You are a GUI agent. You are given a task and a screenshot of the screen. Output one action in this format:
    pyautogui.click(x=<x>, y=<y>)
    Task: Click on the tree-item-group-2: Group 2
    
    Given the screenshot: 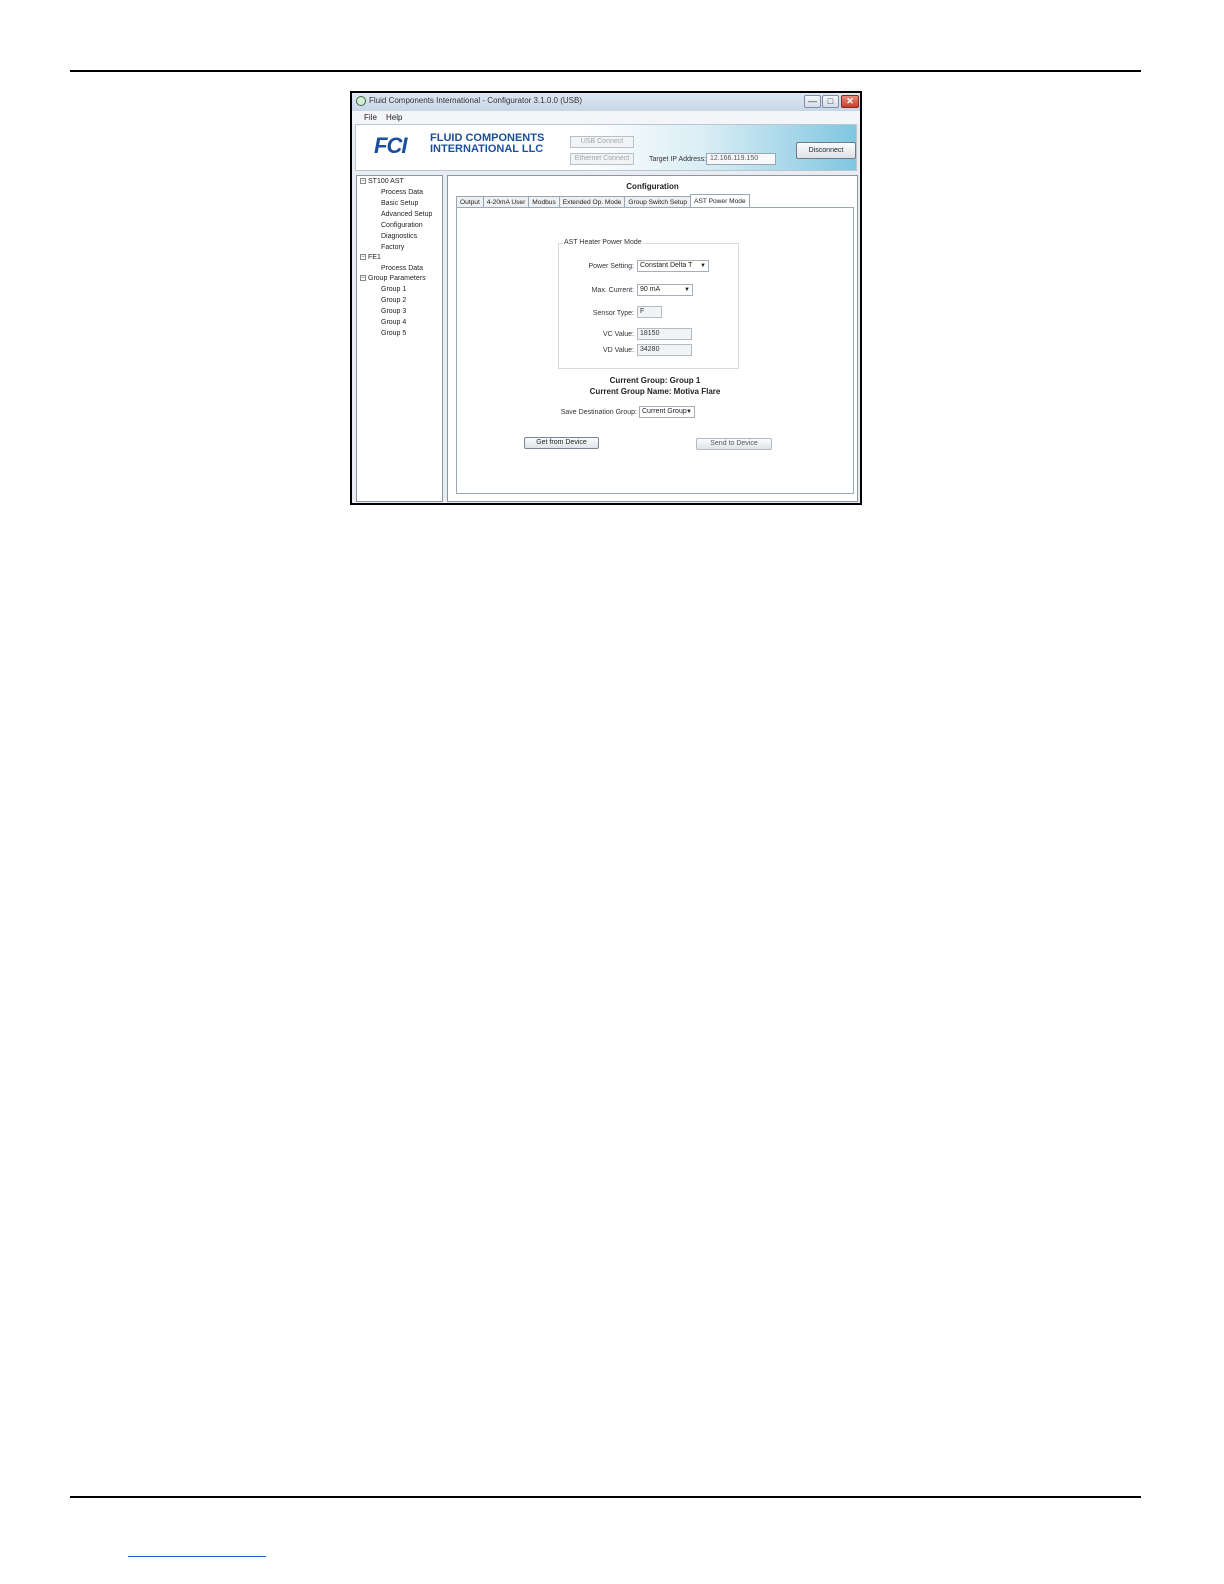 What is the action you would take?
    pyautogui.click(x=393, y=300)
    